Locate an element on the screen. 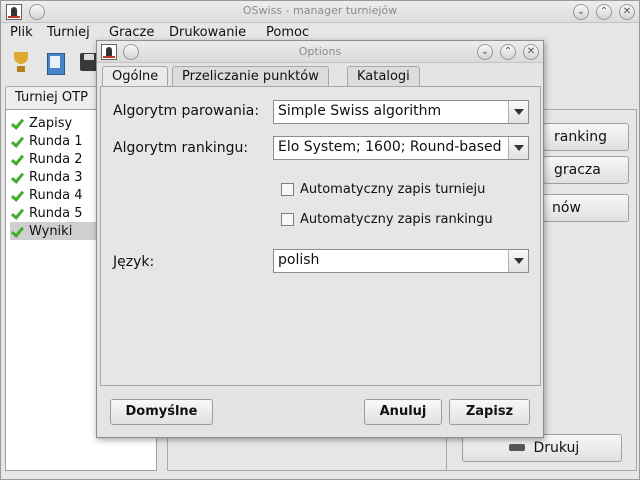  main-titlebar: OSwiss - manager turniejów ⌄ ⌃ ✕ is located at coordinates (320, 12).